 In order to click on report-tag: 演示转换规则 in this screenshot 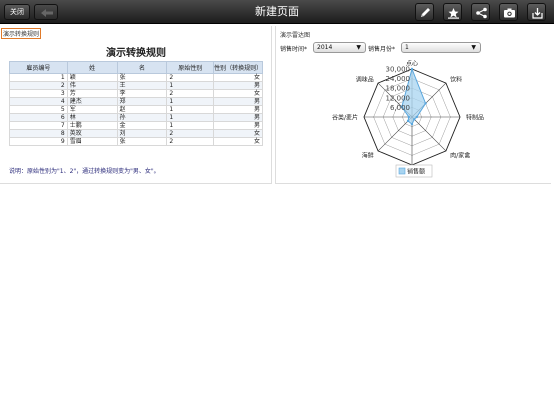, I will do `click(21, 33)`.